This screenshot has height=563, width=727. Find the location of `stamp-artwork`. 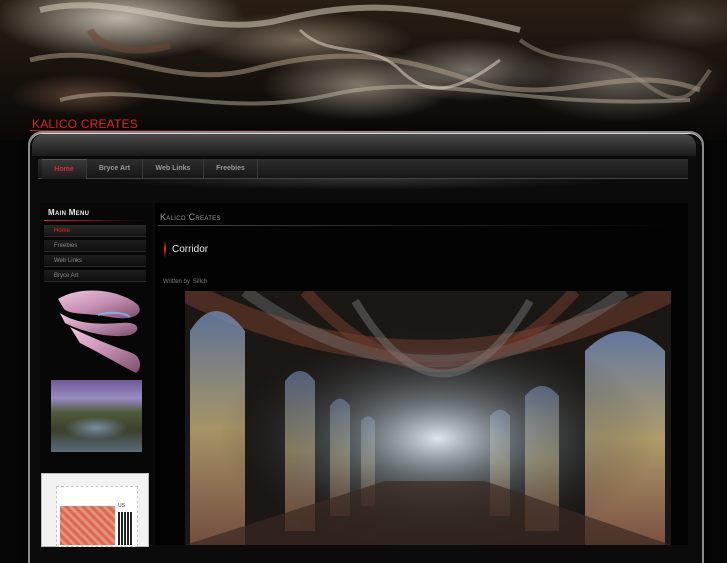

stamp-artwork is located at coordinates (87, 525).